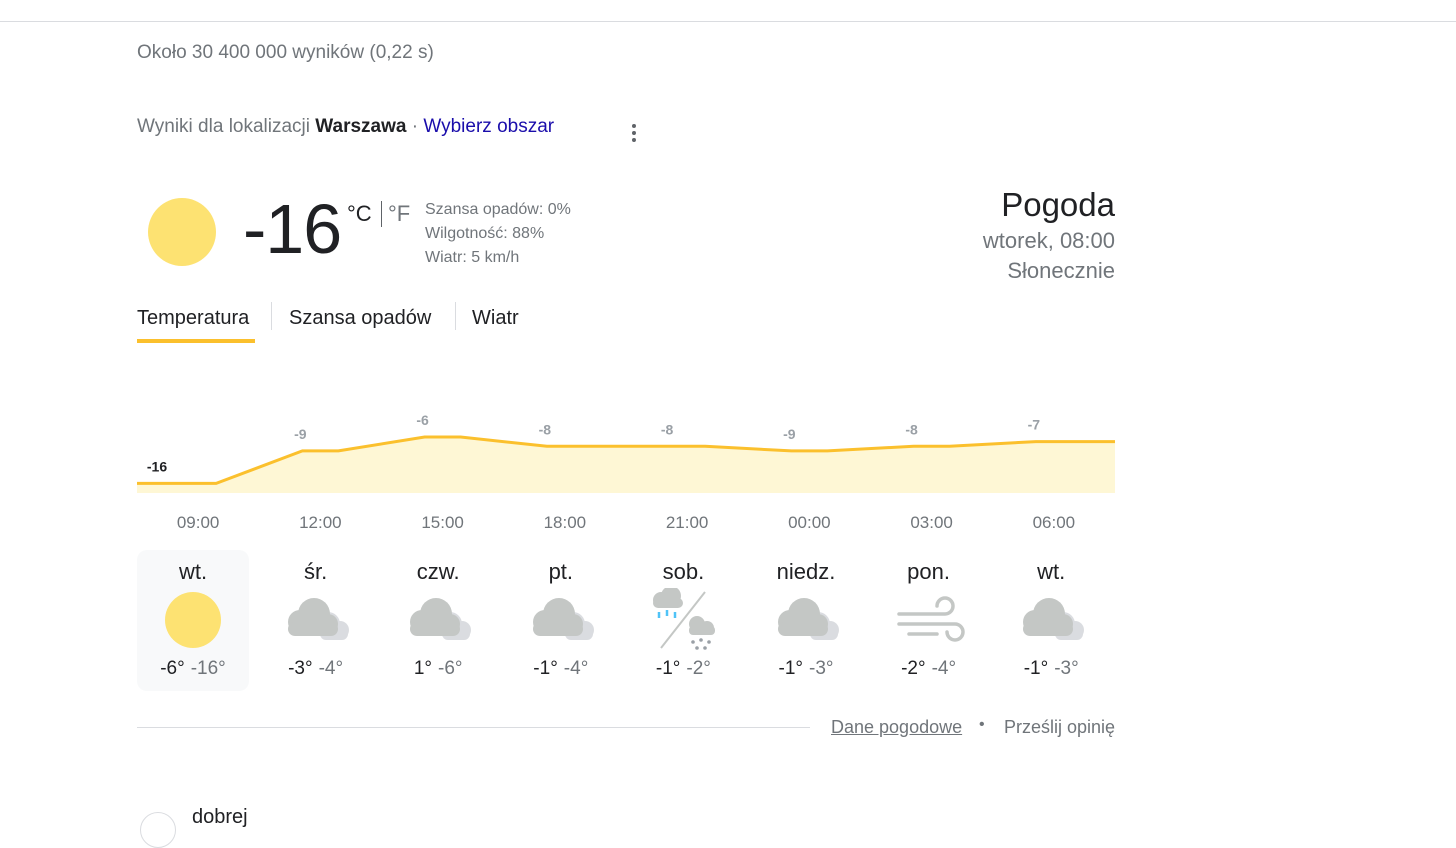 This screenshot has height=848, width=1456. I want to click on unit-celsius-button: °C, so click(359, 214).